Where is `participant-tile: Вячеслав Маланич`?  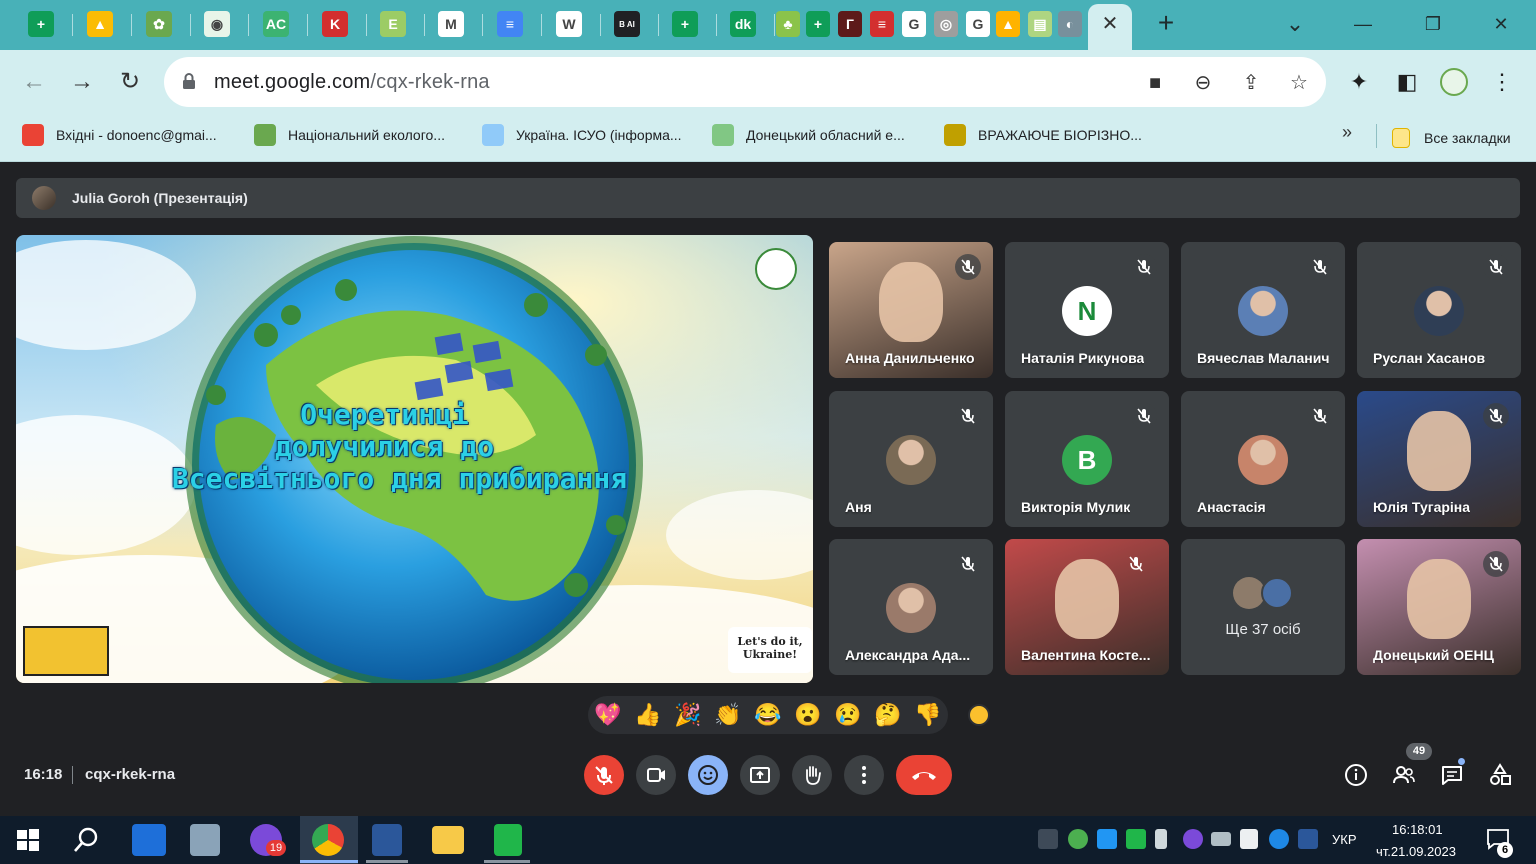
participant-tile: Вячеслав Маланич is located at coordinates (1263, 310).